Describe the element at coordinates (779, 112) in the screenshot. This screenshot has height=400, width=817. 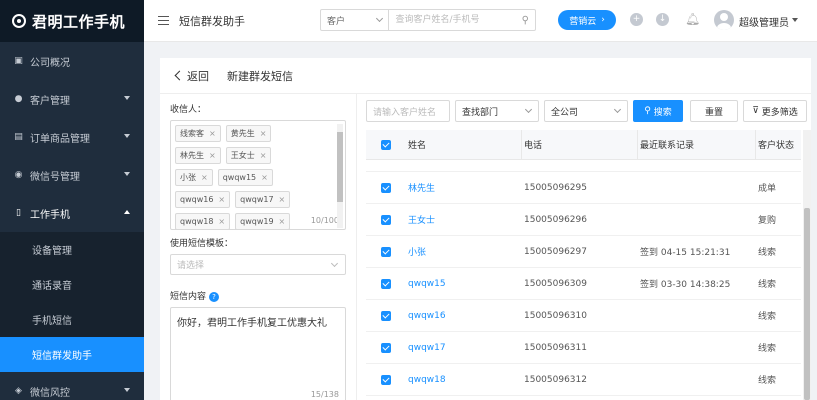
I see `more-filters-label: 更多筛选` at that location.